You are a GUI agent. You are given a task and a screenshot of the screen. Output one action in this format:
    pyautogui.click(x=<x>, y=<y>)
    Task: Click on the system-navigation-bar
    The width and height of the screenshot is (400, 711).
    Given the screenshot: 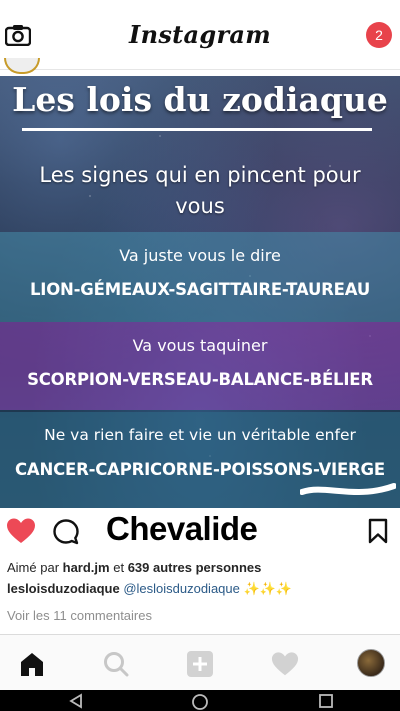 What is the action you would take?
    pyautogui.click(x=200, y=700)
    